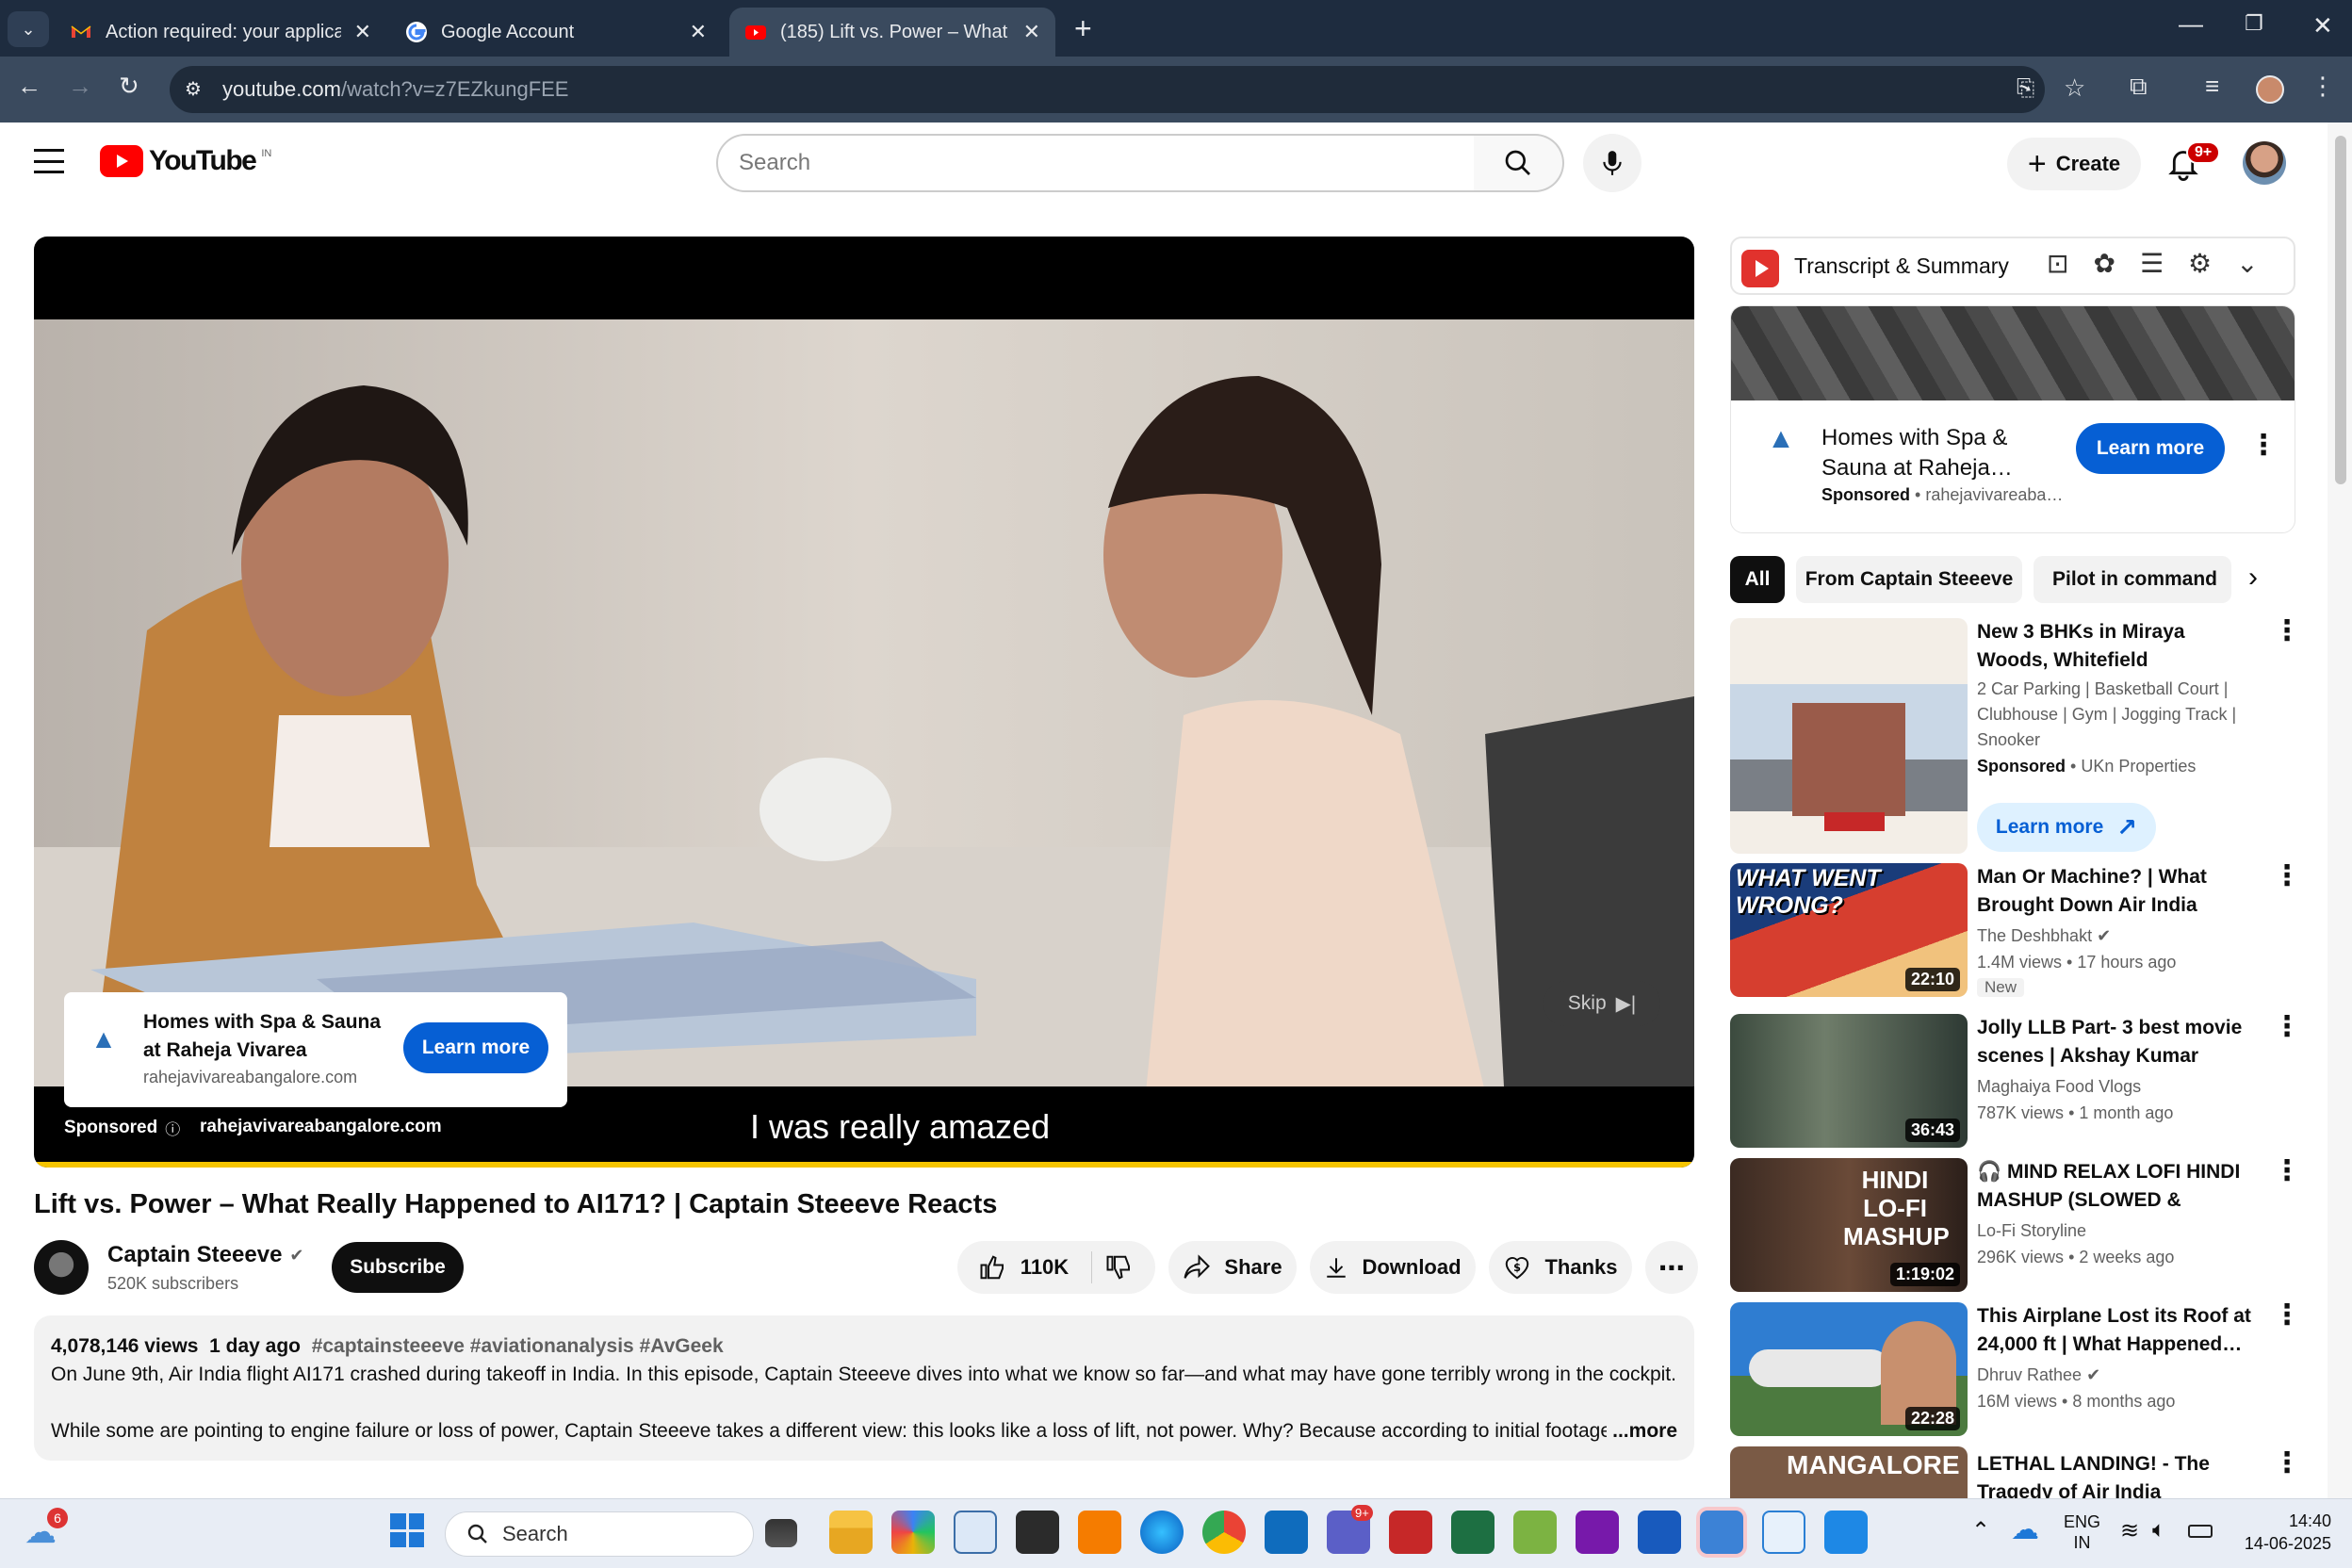 This screenshot has height=1568, width=2352. Describe the element at coordinates (1721, 1533) in the screenshot. I see `remote-desktop-icon` at that location.